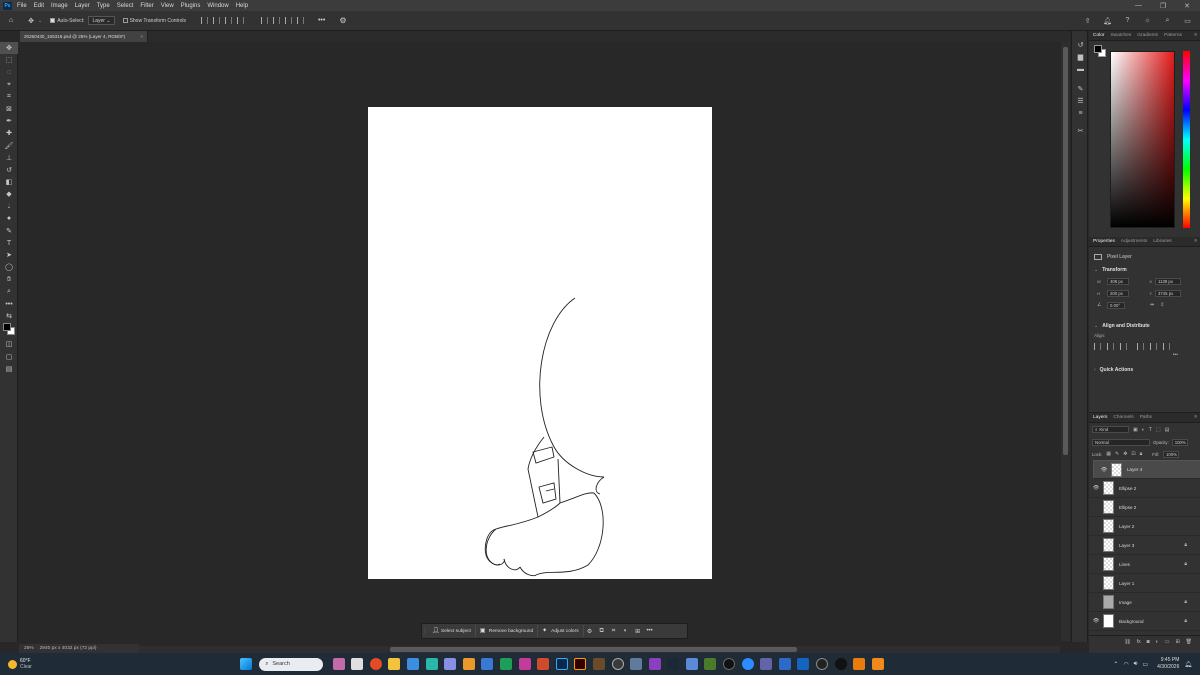 The width and height of the screenshot is (1200, 675). Describe the element at coordinates (9, 292) in the screenshot. I see `zoom-tool-icon: ⌕` at that location.